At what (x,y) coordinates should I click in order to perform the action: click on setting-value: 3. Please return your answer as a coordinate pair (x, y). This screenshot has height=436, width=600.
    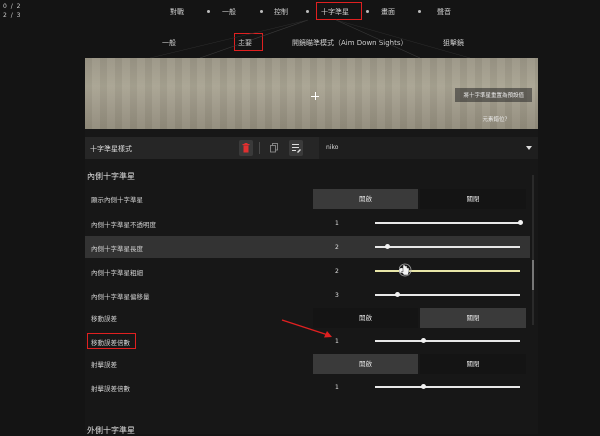
    Looking at the image, I should click on (337, 295).